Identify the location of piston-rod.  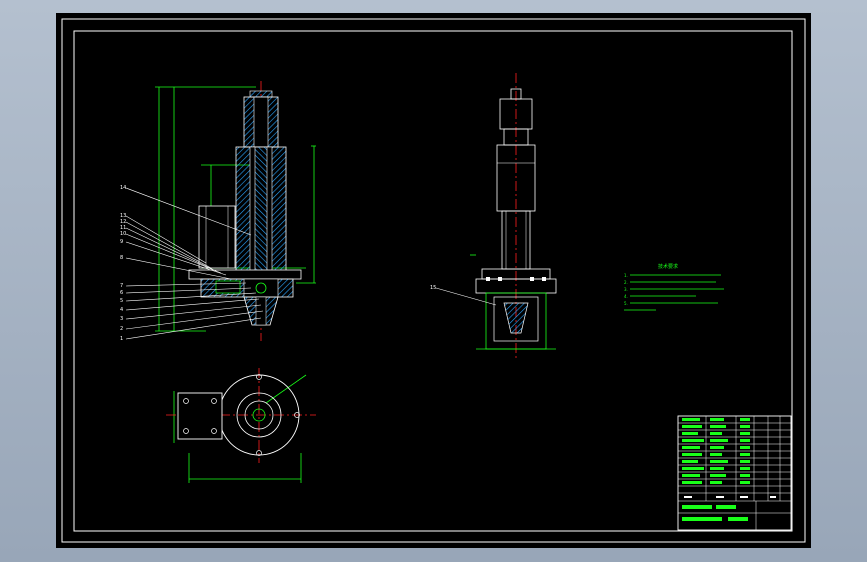
(261, 209).